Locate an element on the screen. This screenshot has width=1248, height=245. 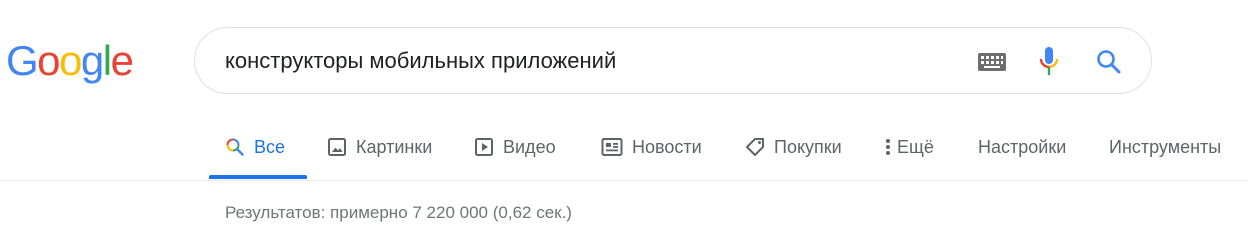
tab-settings: Настройки is located at coordinates (1022, 147).